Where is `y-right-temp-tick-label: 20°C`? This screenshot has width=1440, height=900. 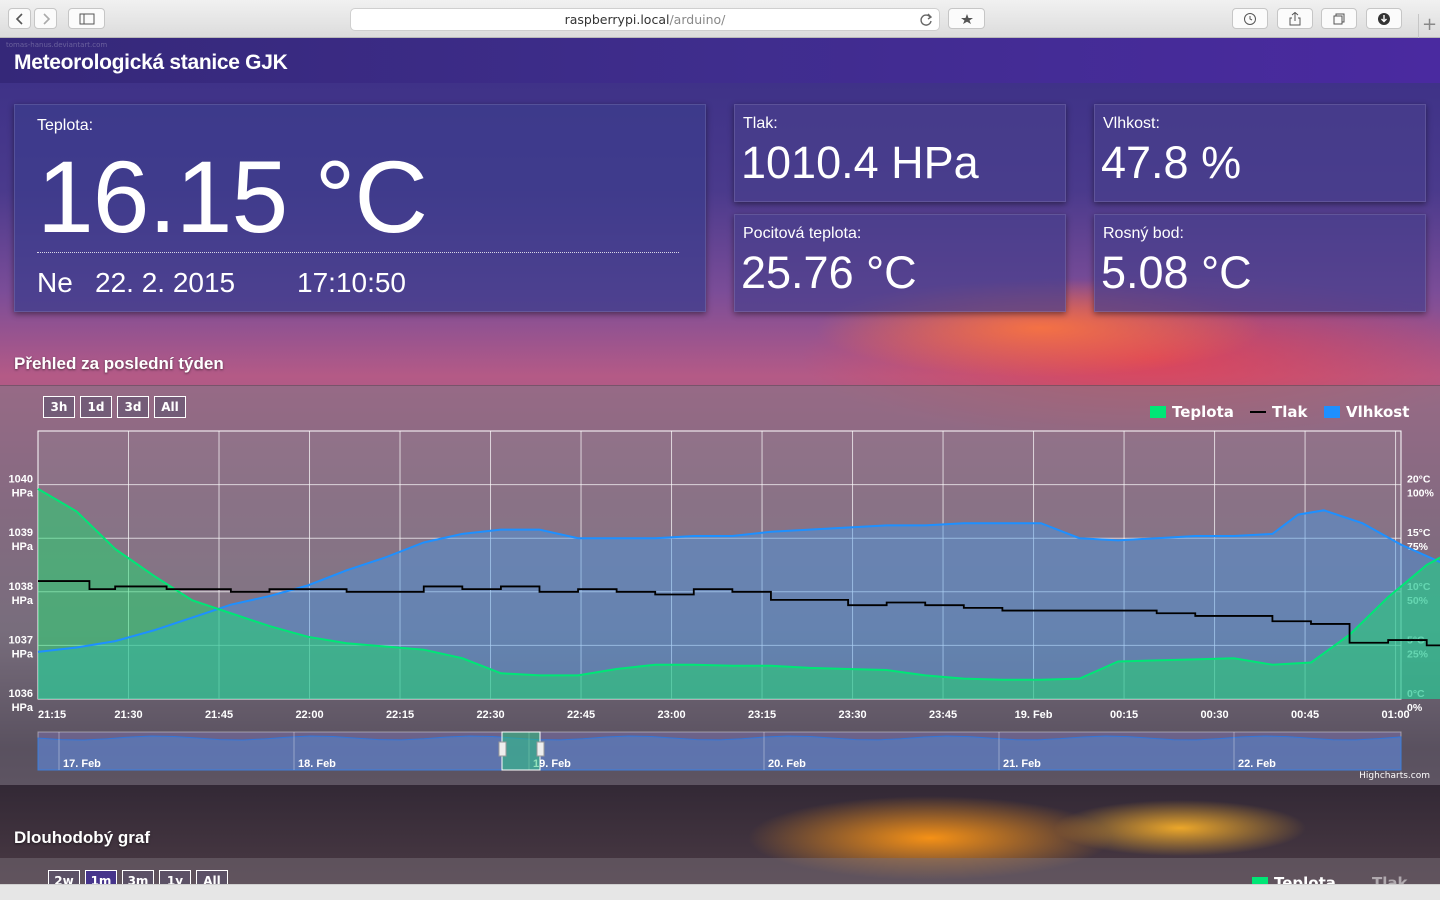 y-right-temp-tick-label: 20°C is located at coordinates (1419, 480).